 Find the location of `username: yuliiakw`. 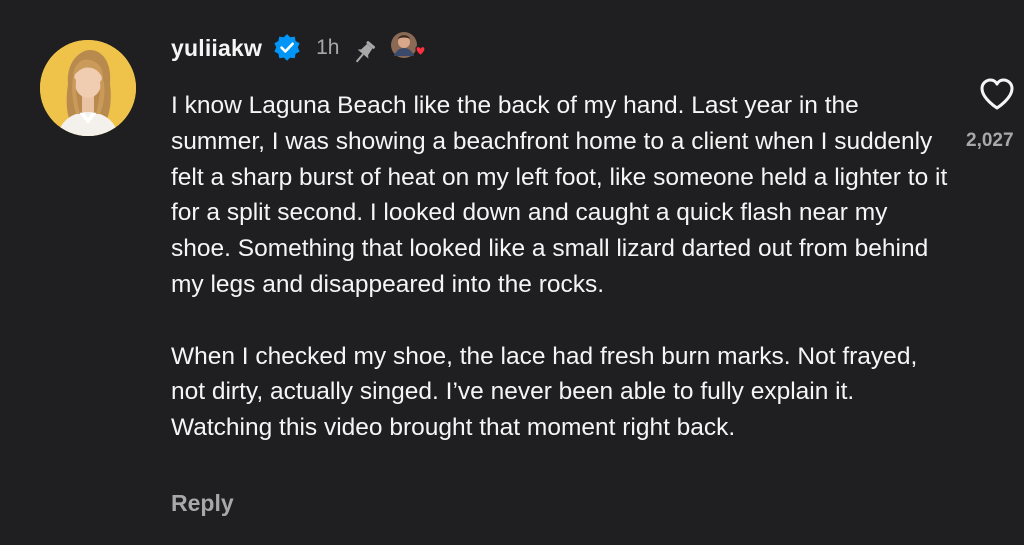

username: yuliiakw is located at coordinates (216, 48).